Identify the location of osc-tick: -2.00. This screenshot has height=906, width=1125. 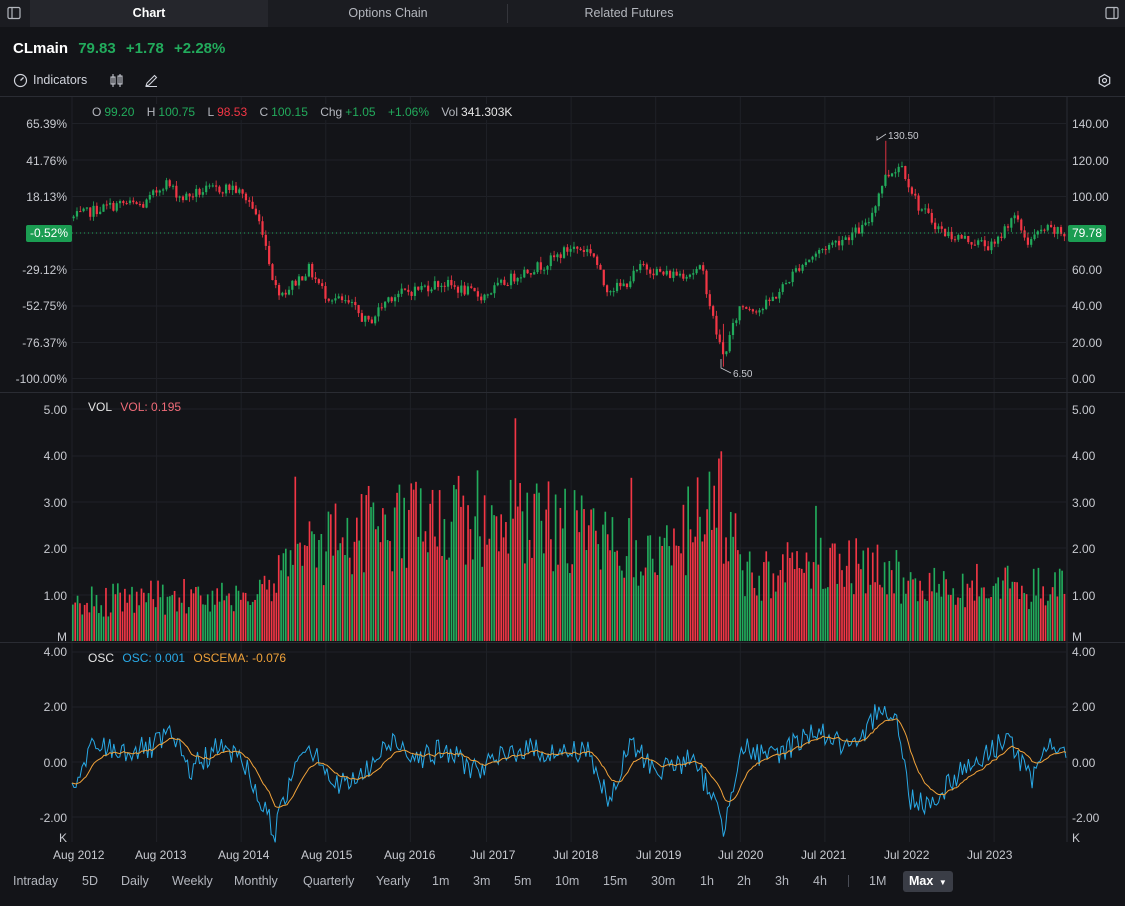
(53, 818).